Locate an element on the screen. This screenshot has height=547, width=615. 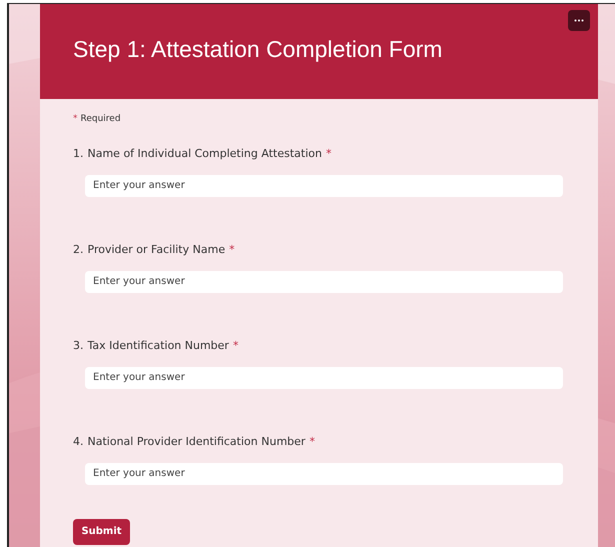
question-number: 2. is located at coordinates (78, 250).